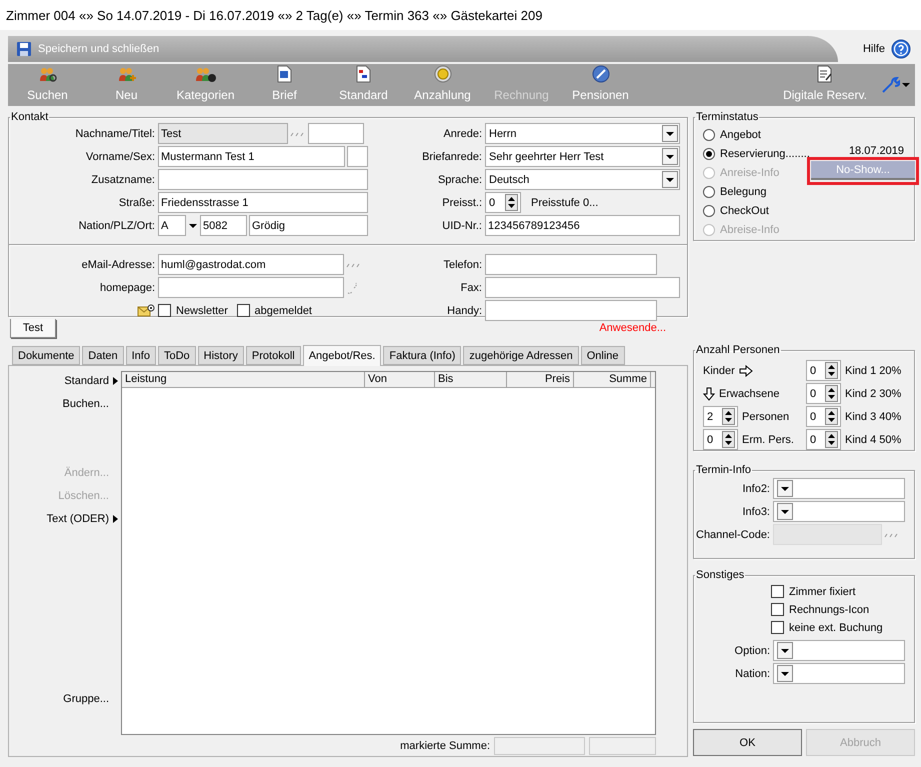  I want to click on extra-name-field, so click(263, 179).